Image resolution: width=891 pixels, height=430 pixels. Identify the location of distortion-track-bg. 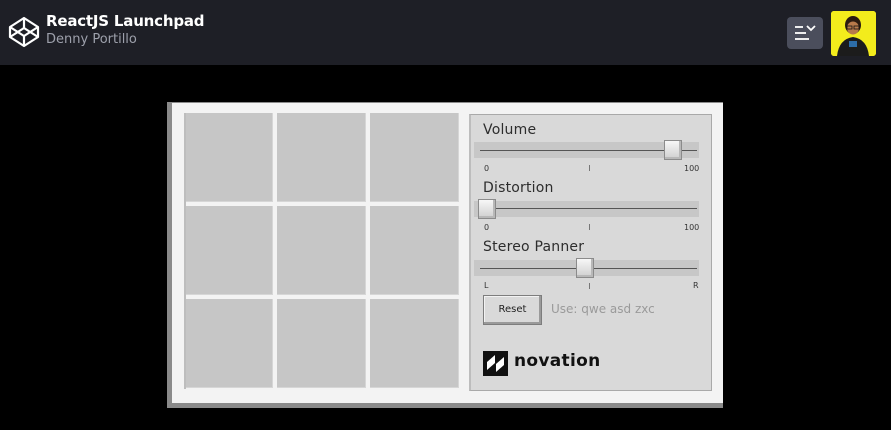
(586, 209).